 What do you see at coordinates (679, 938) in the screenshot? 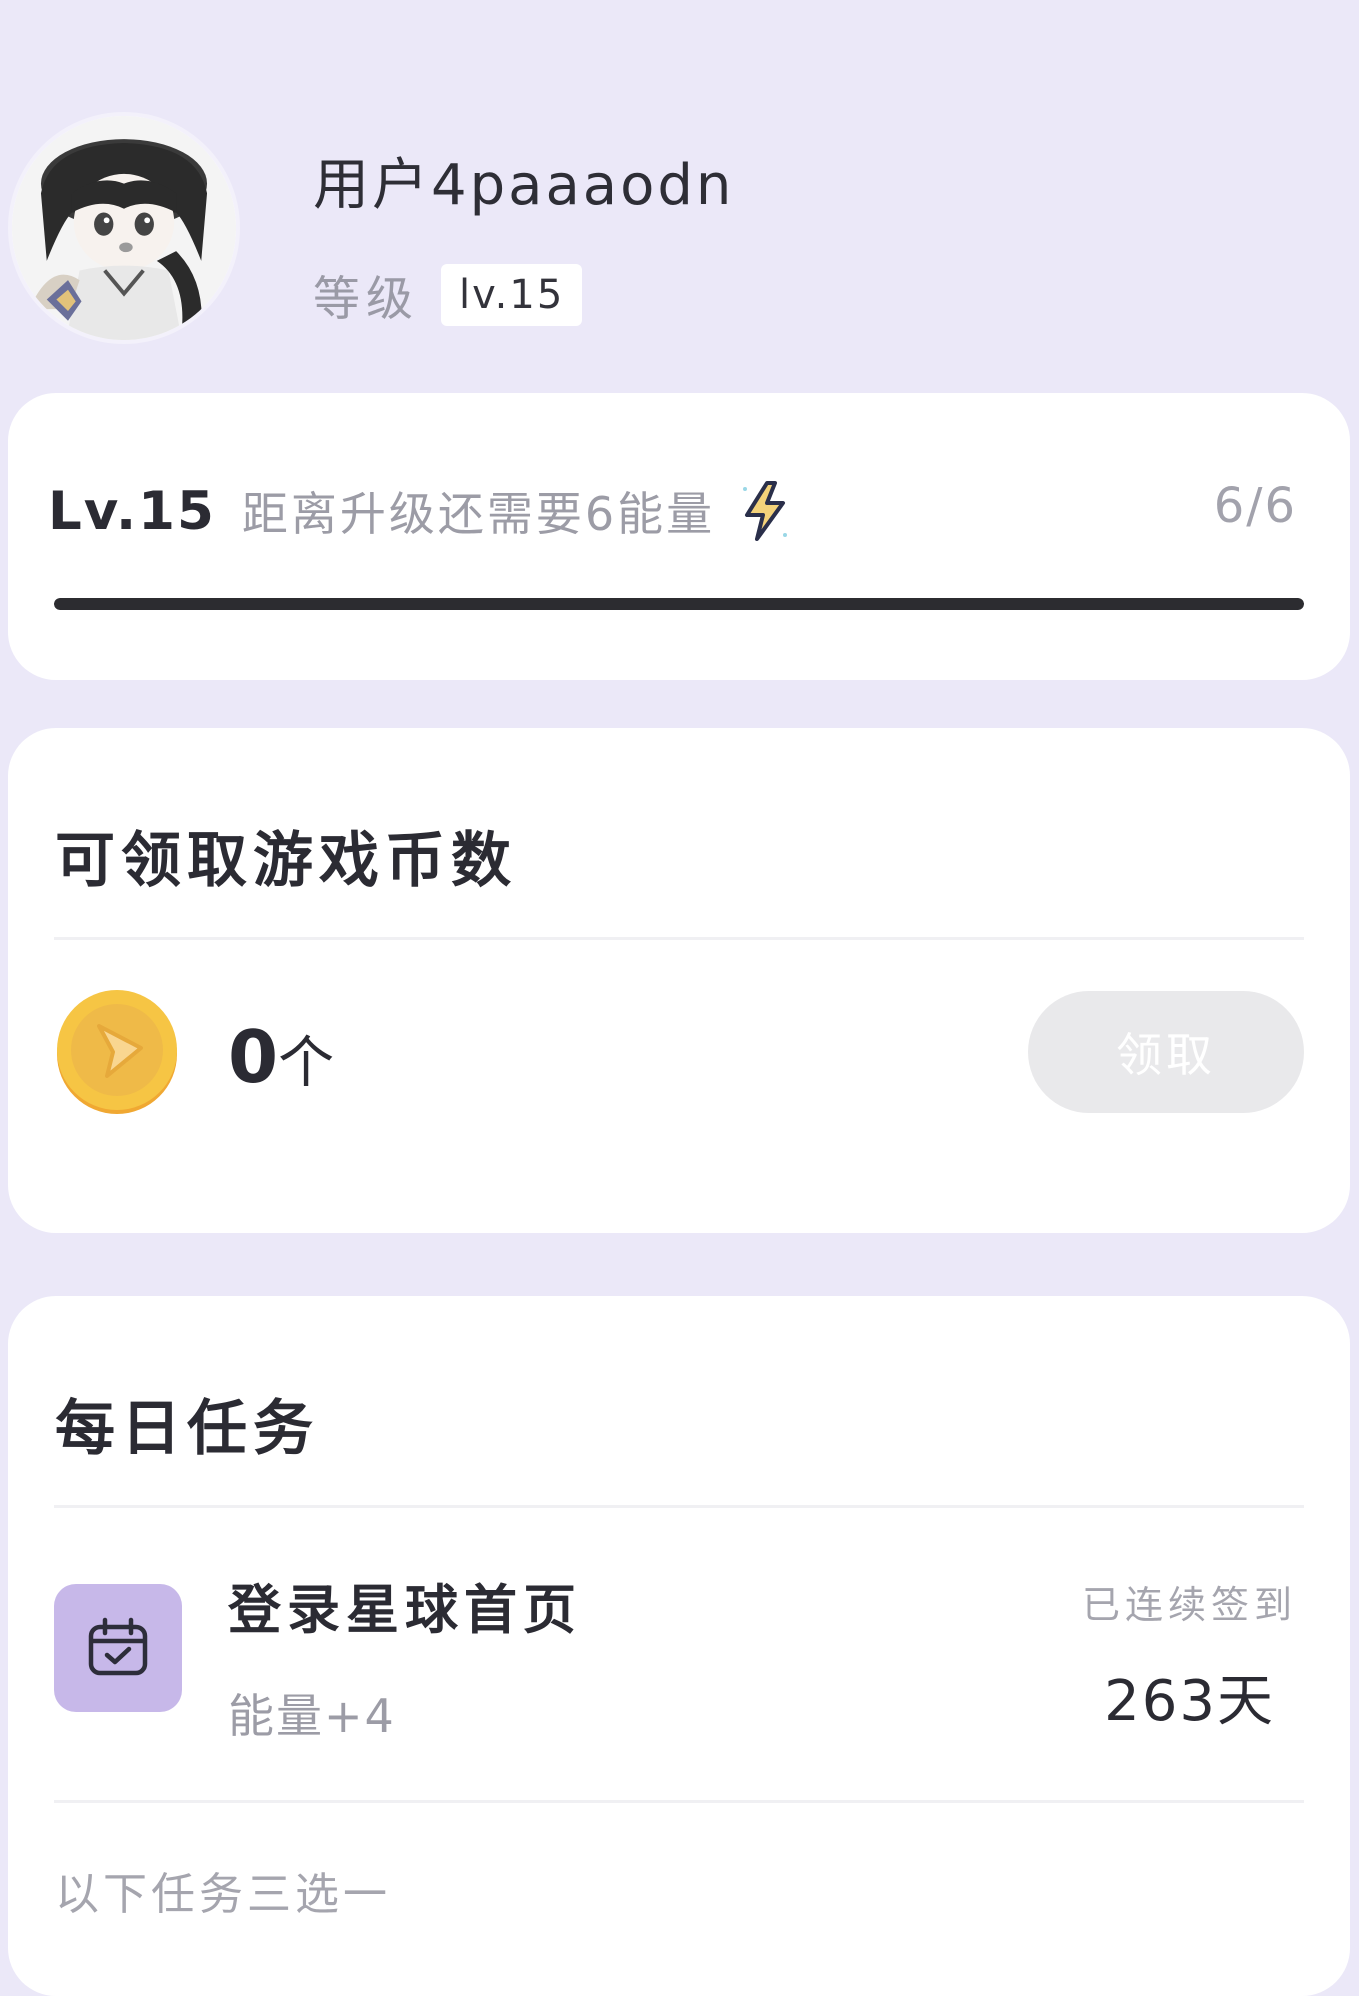
I see `coins-card-divider` at bounding box center [679, 938].